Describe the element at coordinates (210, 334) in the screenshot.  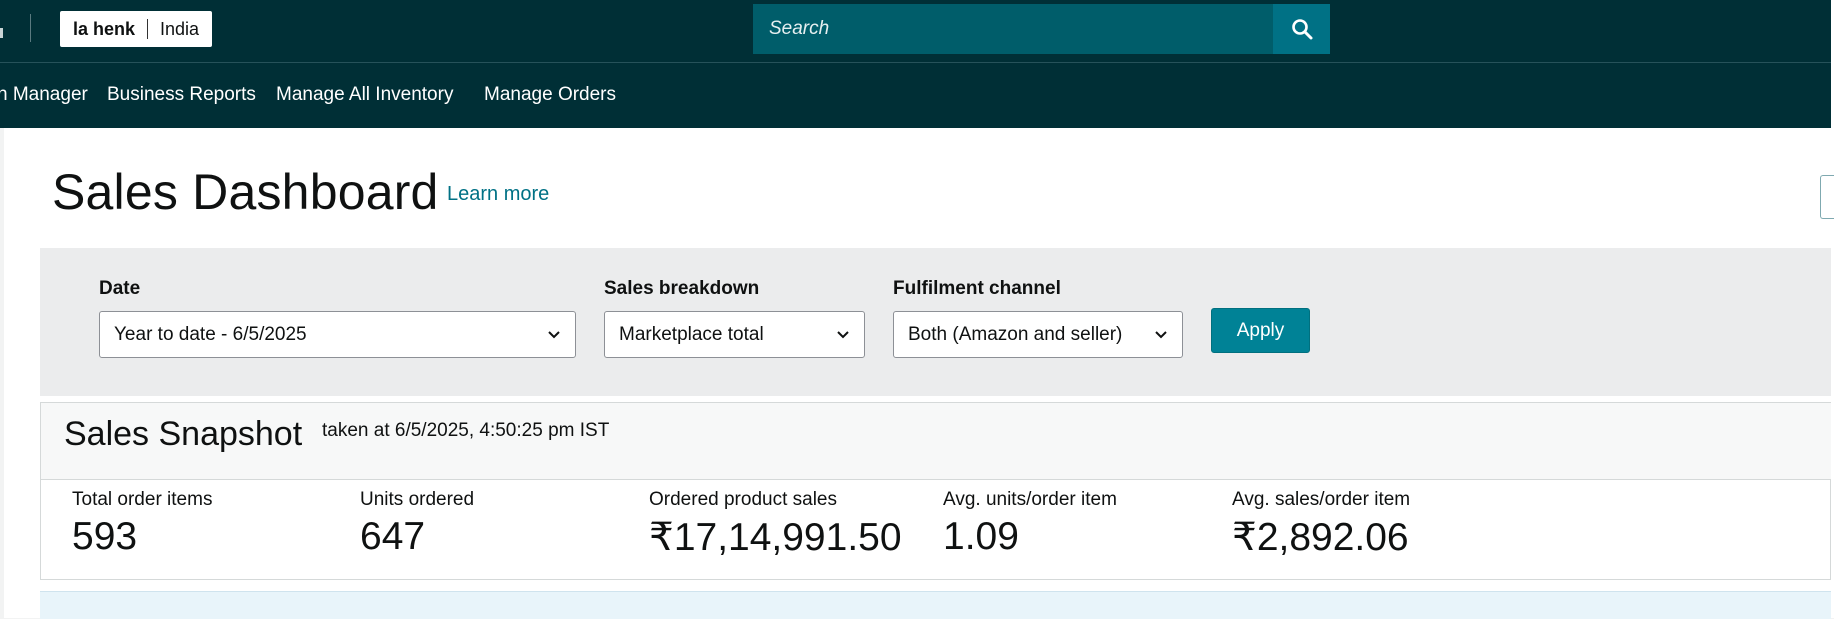
I see `date-select-value: Year to date - 6/5/2025` at that location.